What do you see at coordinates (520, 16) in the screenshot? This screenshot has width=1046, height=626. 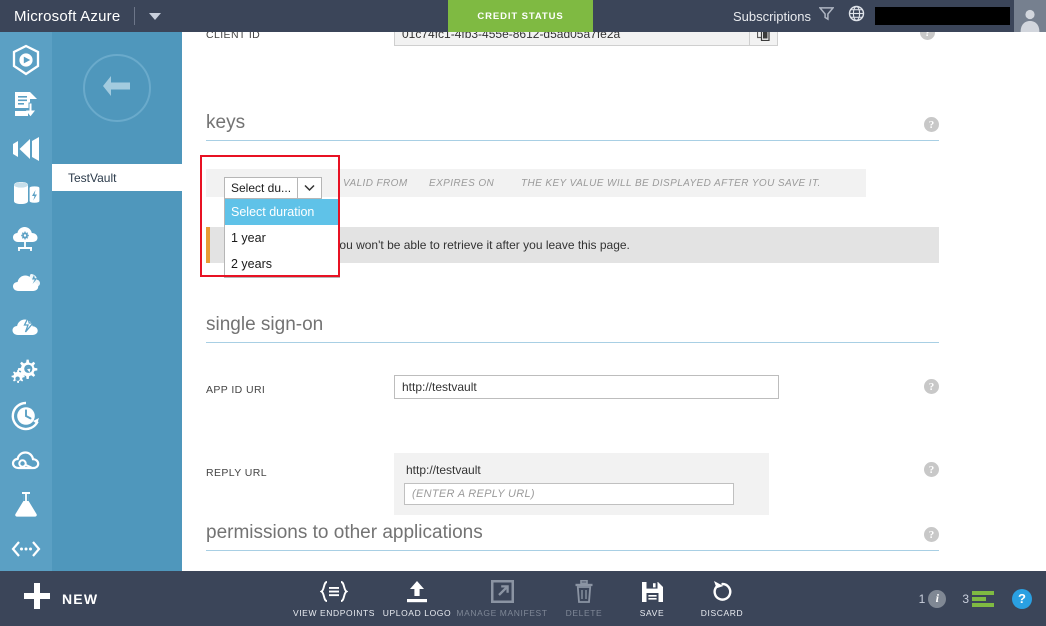 I see `credit-status-button: CREDIT STATUS` at bounding box center [520, 16].